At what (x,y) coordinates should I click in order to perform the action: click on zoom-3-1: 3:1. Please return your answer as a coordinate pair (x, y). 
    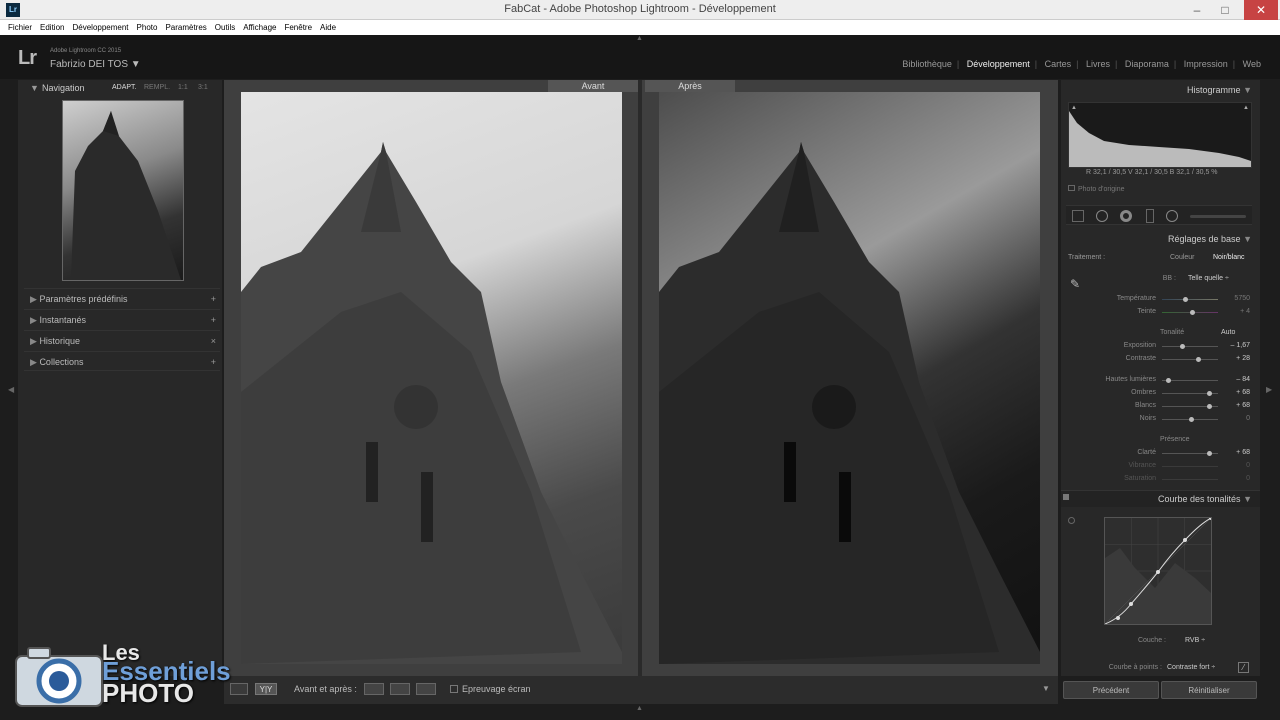
    Looking at the image, I should click on (203, 87).